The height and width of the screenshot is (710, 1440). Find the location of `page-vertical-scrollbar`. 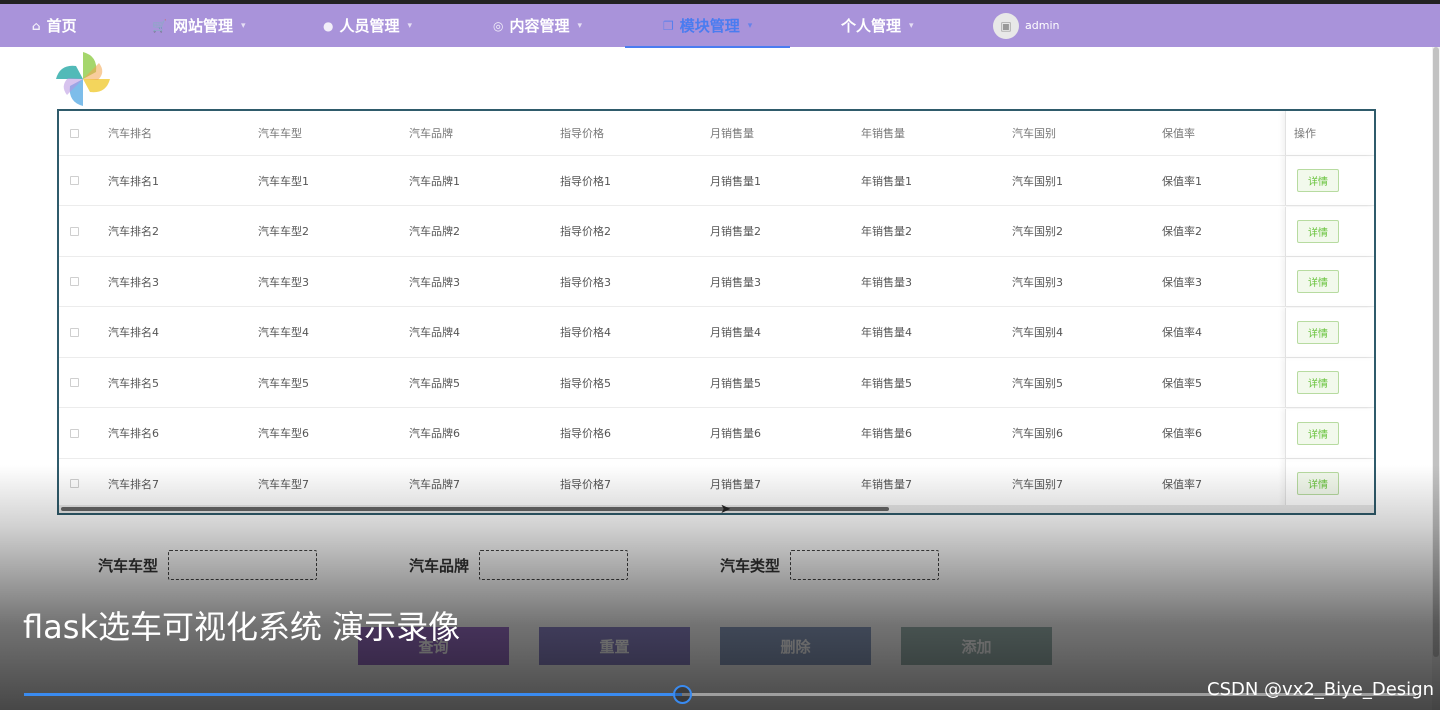

page-vertical-scrollbar is located at coordinates (1436, 378).